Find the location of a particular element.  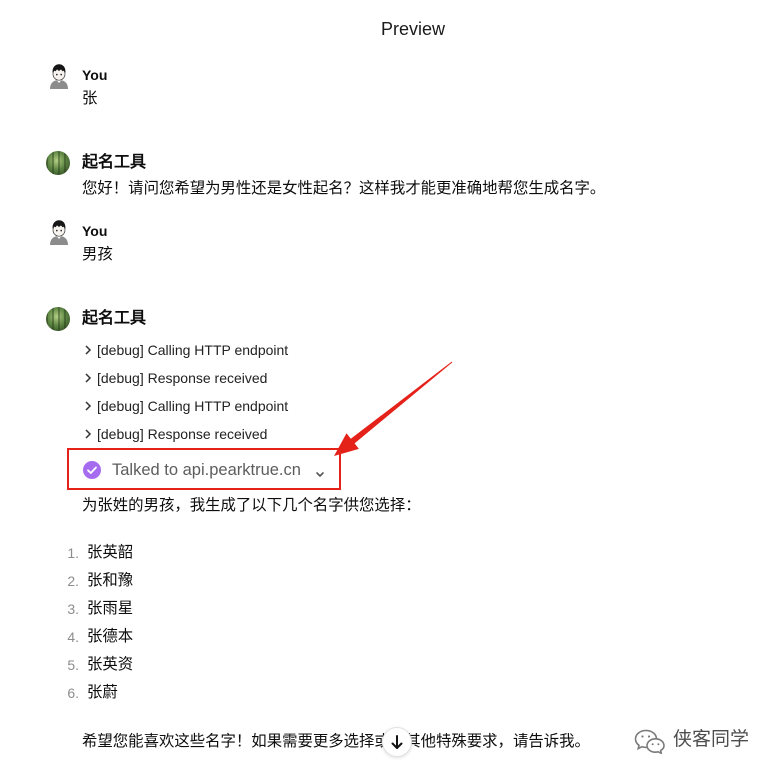

list-item: 张英韶 is located at coordinates (110, 552).